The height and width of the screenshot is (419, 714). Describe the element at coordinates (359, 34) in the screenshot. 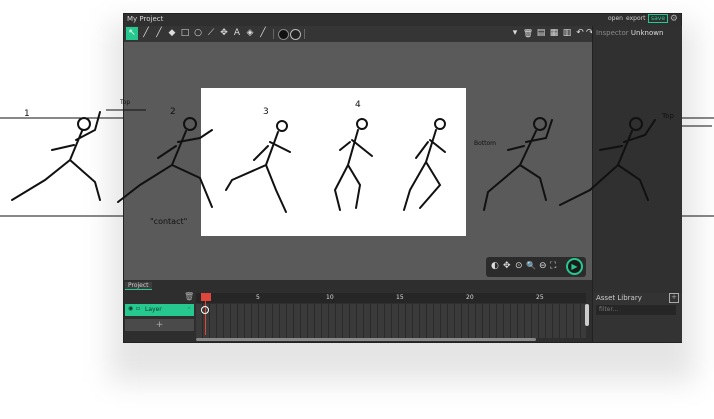

I see `toolbar: ↖ ╱ ╱ ◆ □ ○ ⟋ ✥ A ◈ ╱ ▾ 🗑 ▤ ▦ ▥ ↶ ↷` at that location.